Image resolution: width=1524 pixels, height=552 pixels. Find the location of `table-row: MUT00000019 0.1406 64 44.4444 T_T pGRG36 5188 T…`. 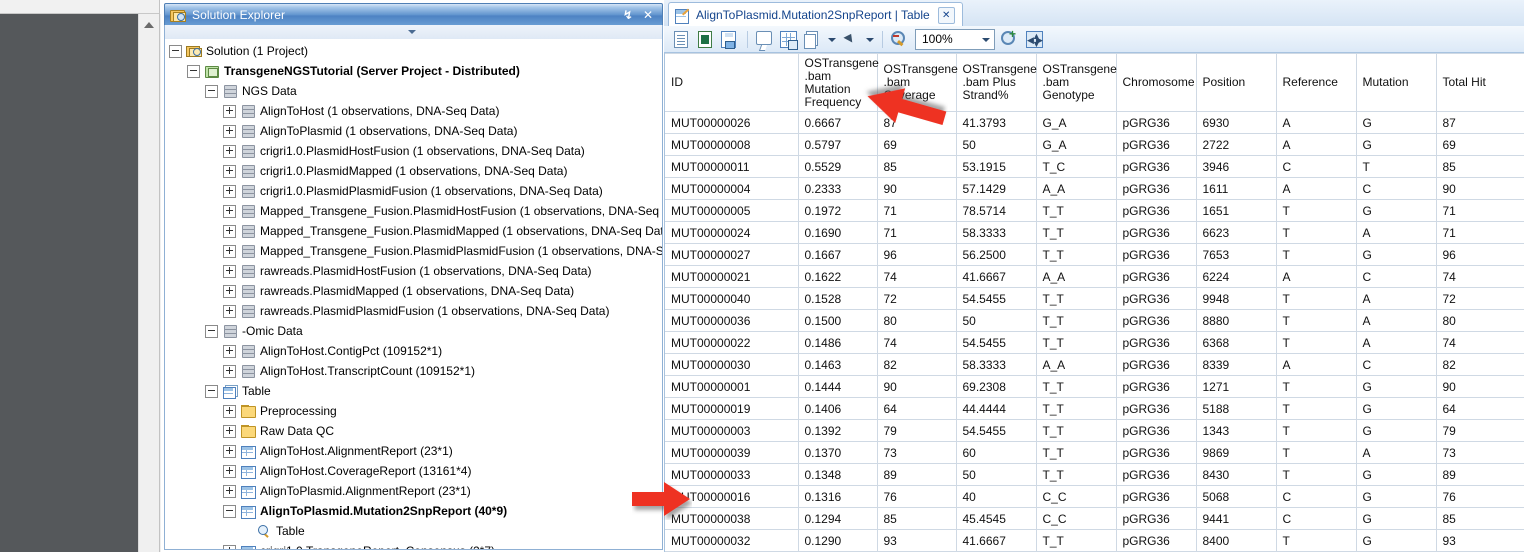

table-row: MUT00000019 0.1406 64 44.4444 T_T pGRG36 5188 T… is located at coordinates (1094, 408).